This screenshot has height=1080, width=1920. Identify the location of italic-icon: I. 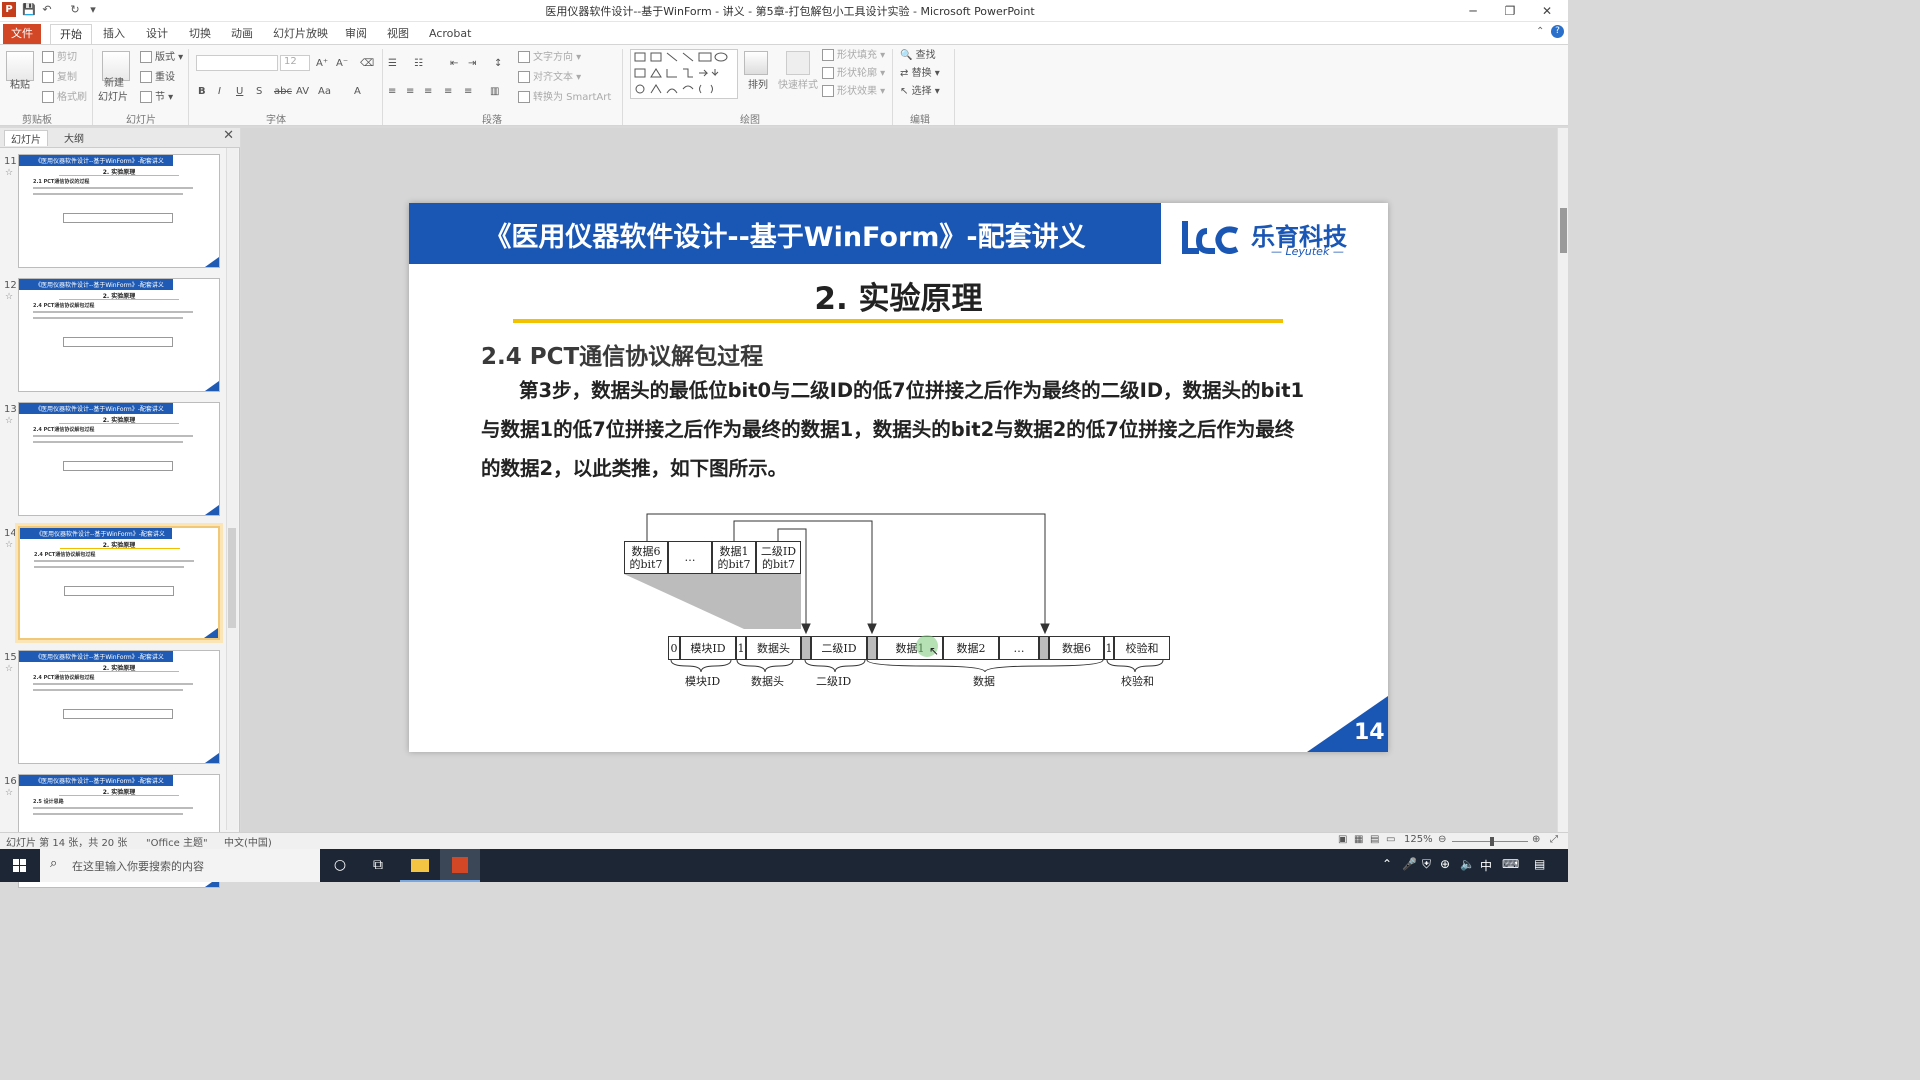
(219, 92).